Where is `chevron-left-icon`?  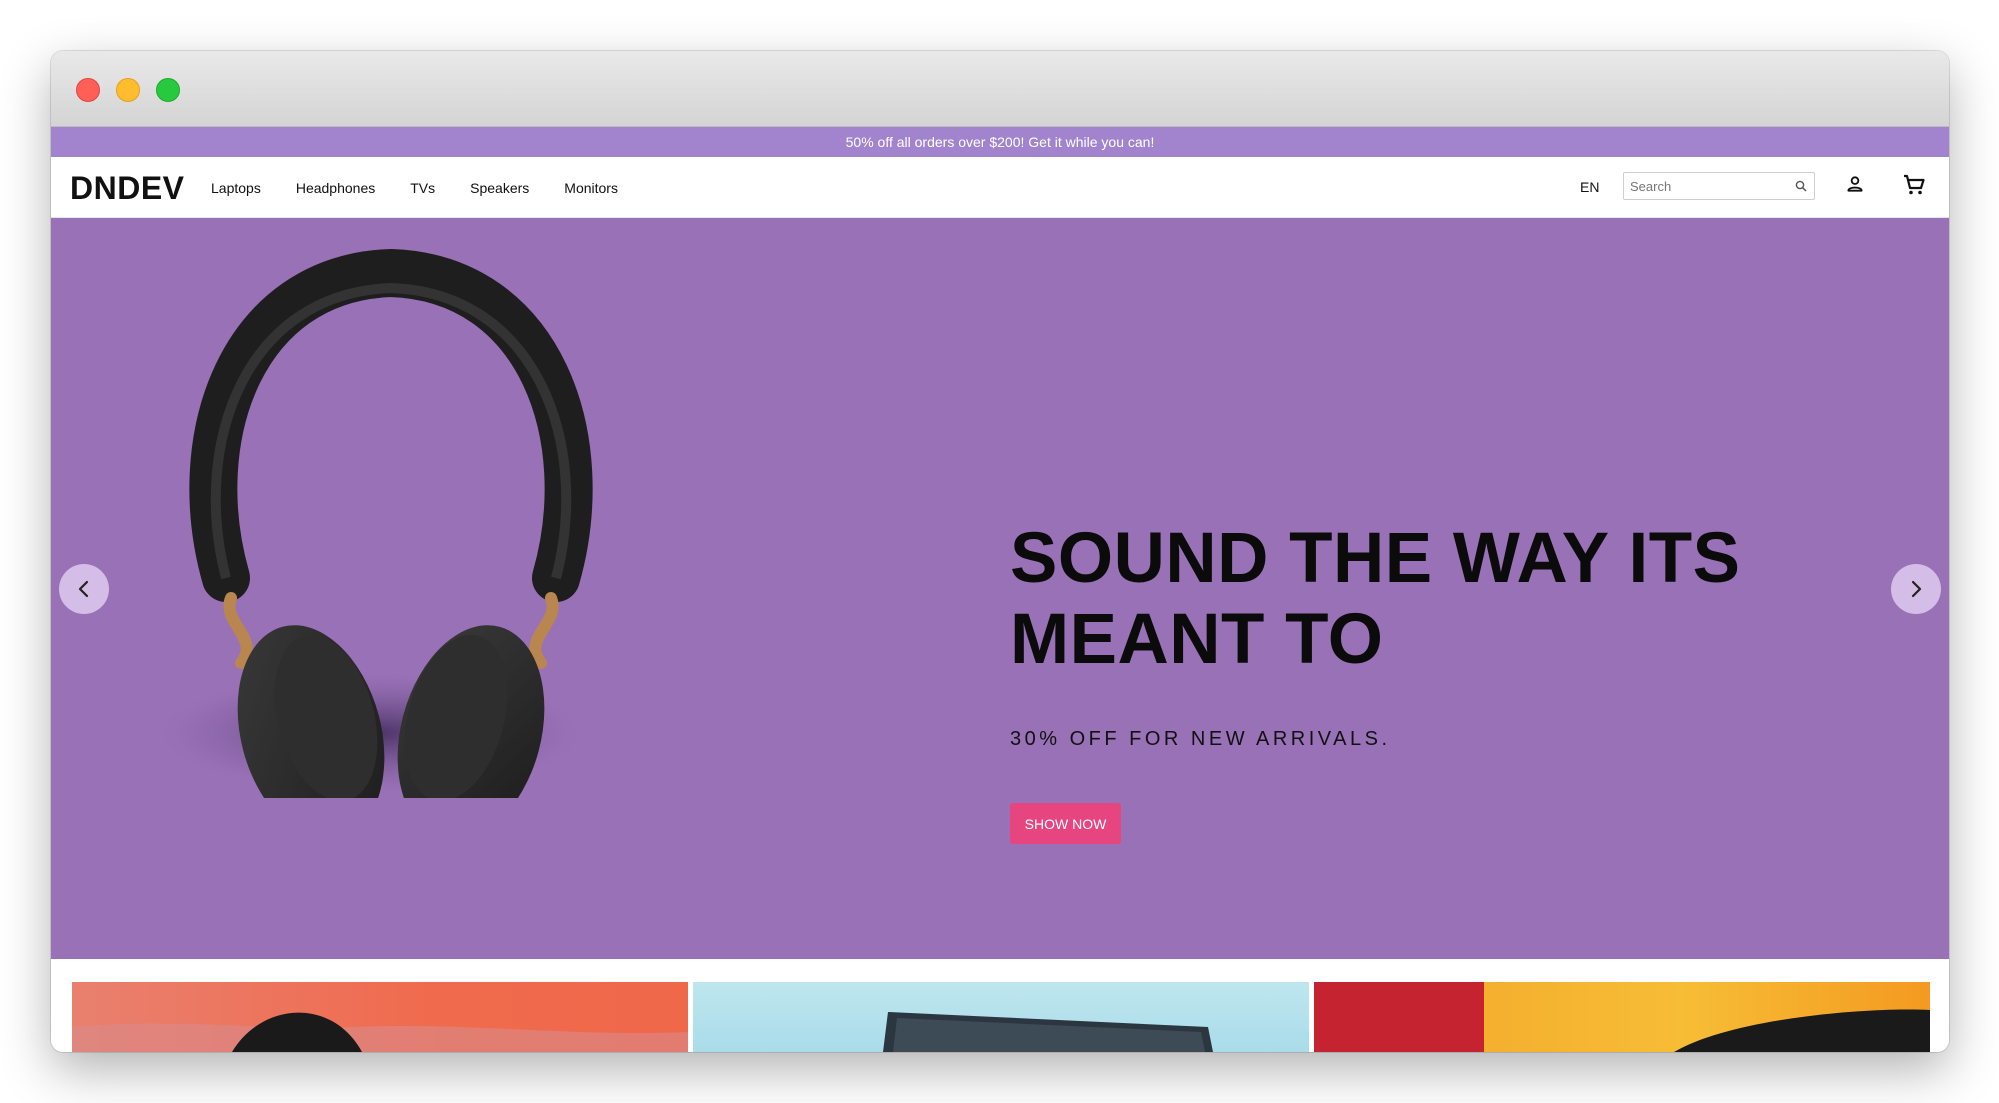 chevron-left-icon is located at coordinates (83, 589).